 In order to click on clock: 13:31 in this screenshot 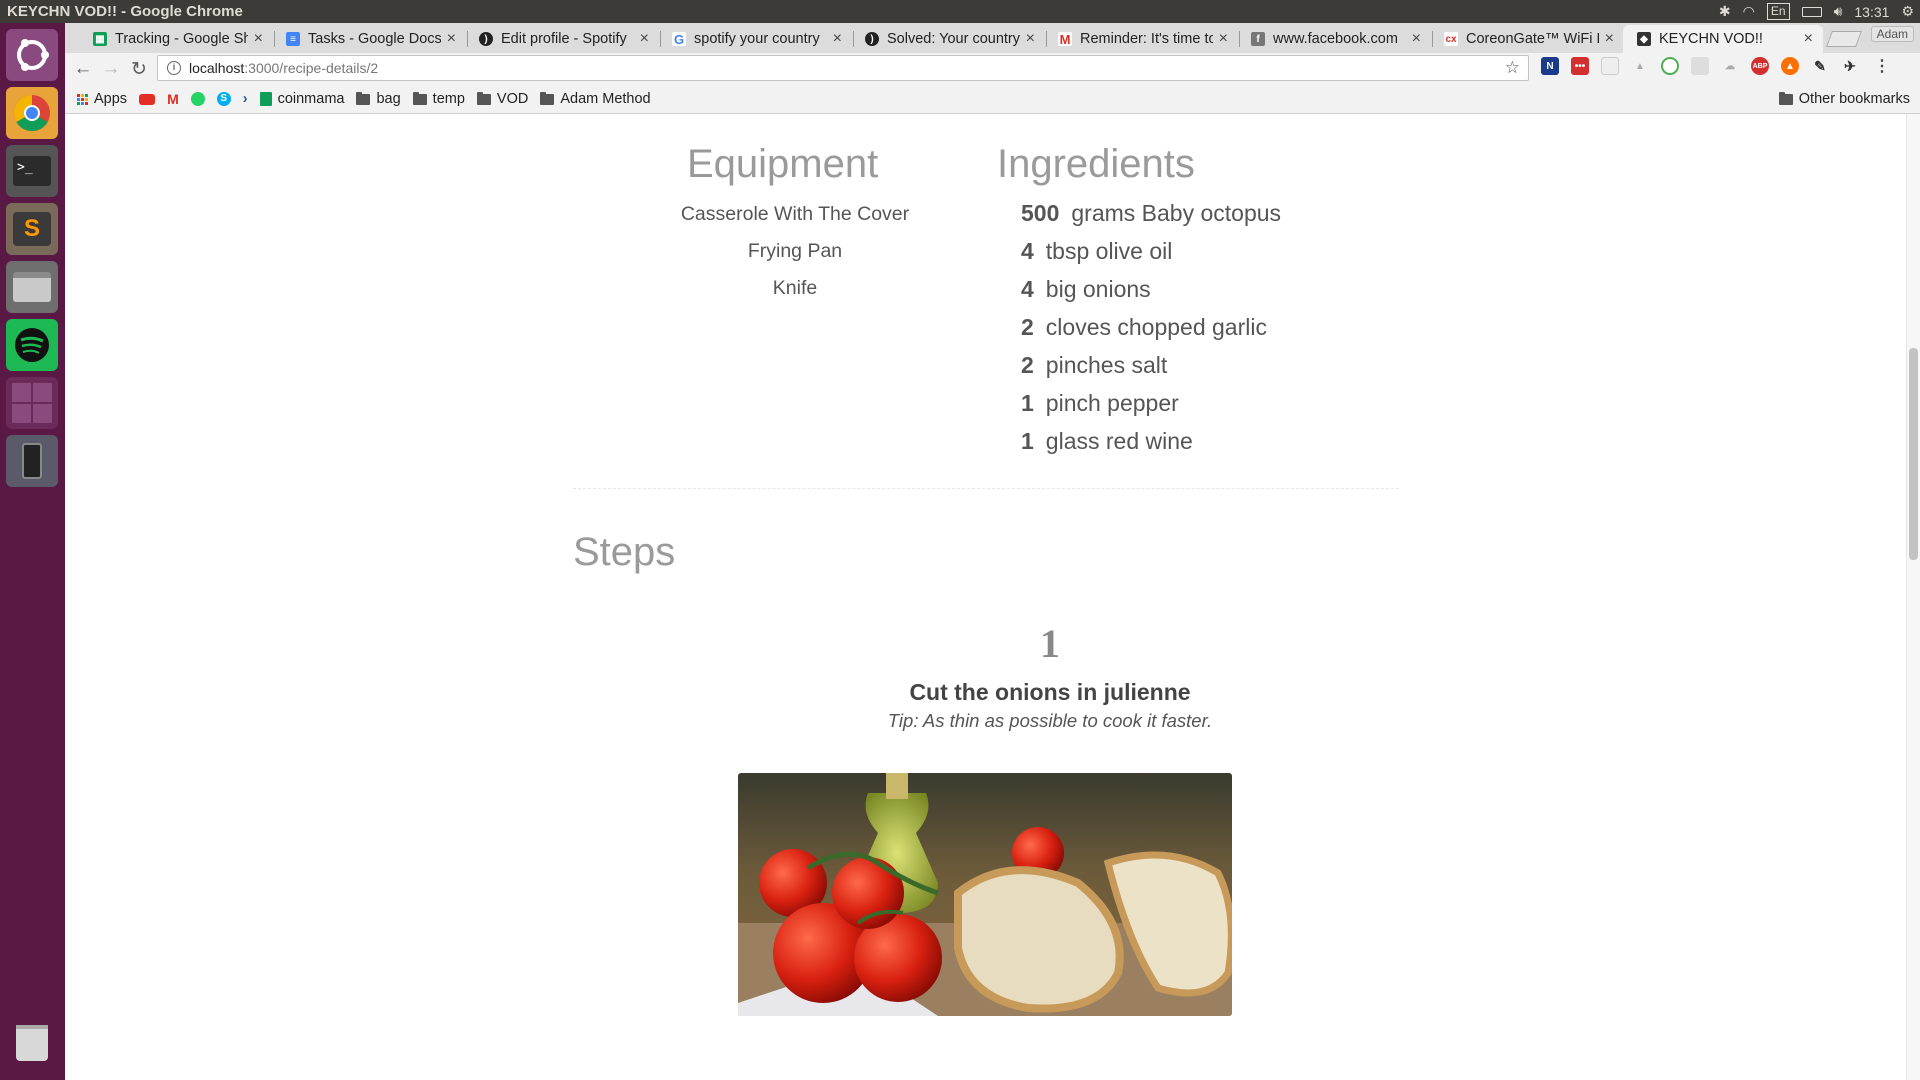, I will do `click(1871, 12)`.